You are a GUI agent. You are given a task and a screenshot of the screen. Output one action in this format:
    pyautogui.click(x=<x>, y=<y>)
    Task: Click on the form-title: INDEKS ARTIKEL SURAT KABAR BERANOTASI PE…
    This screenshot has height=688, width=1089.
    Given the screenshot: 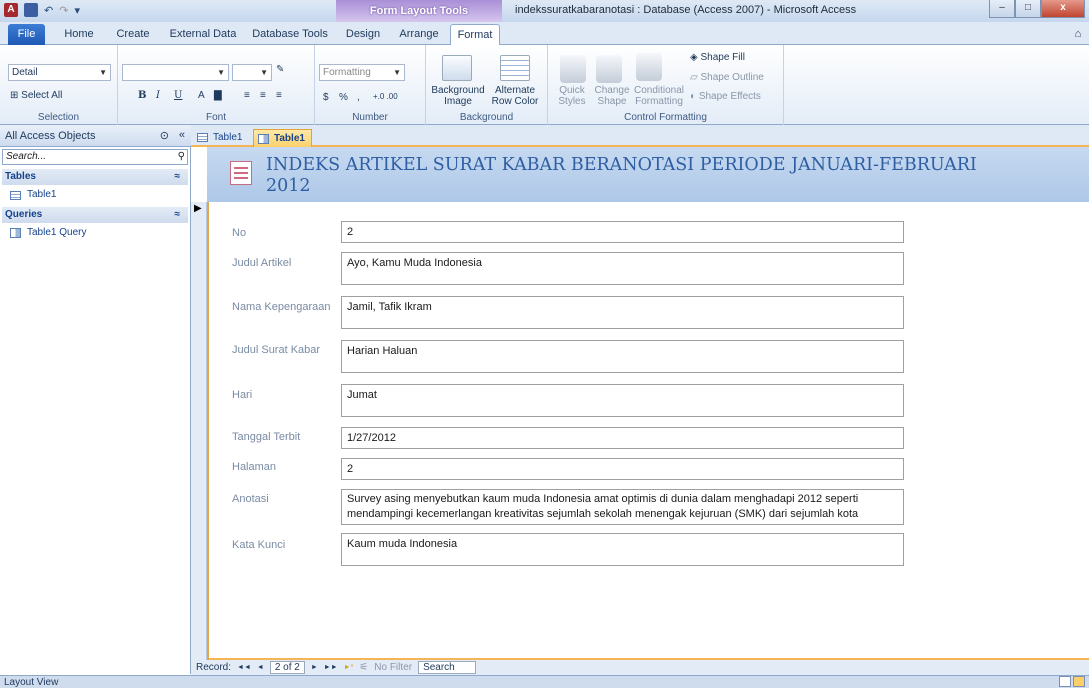 What is the action you would take?
    pyautogui.click(x=646, y=176)
    